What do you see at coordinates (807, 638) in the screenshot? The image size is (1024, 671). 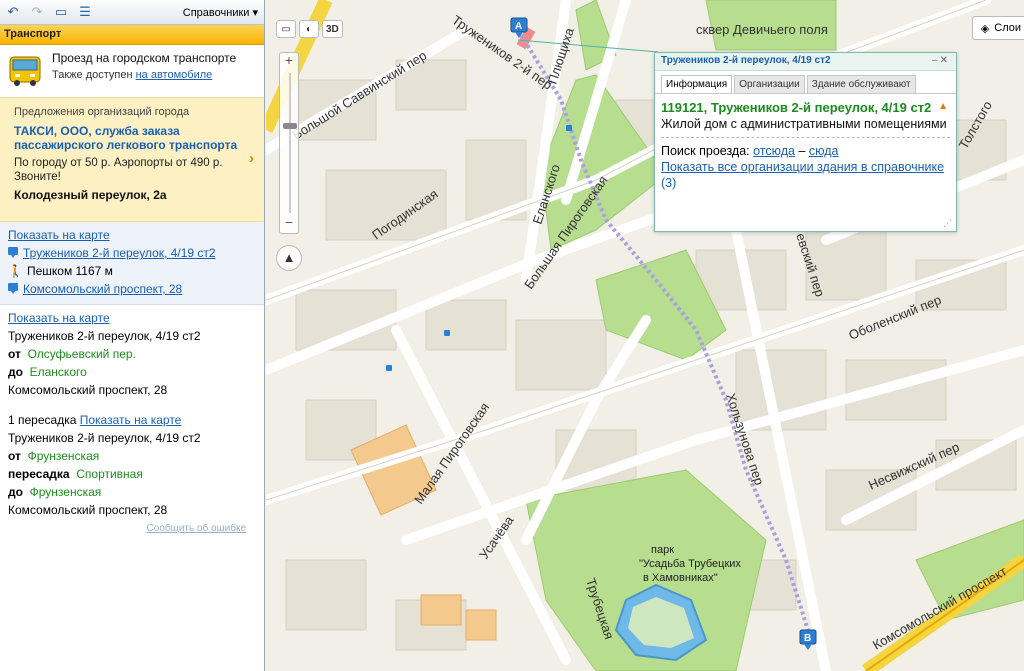 I see `svg-text: B` at bounding box center [807, 638].